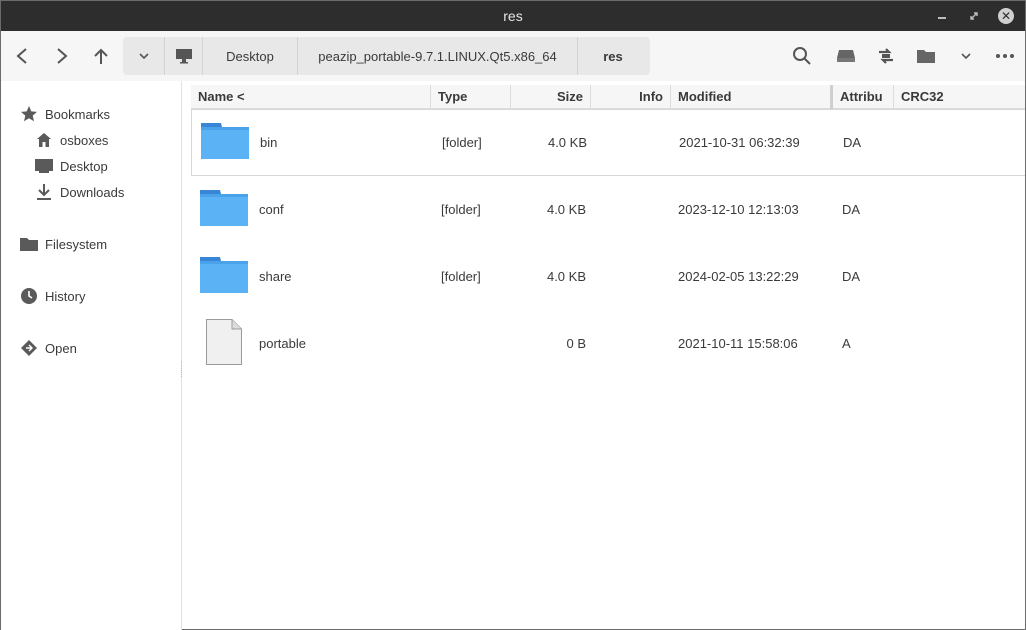 The image size is (1026, 630). I want to click on forward-button, so click(62, 56).